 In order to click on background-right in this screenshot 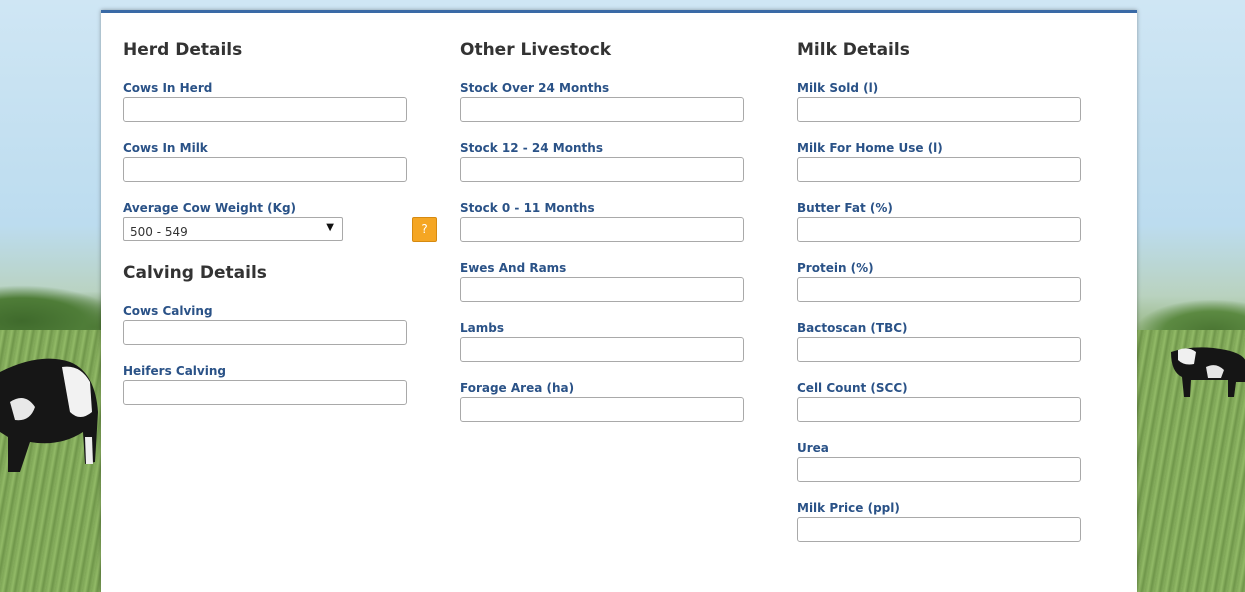, I will do `click(1190, 296)`.